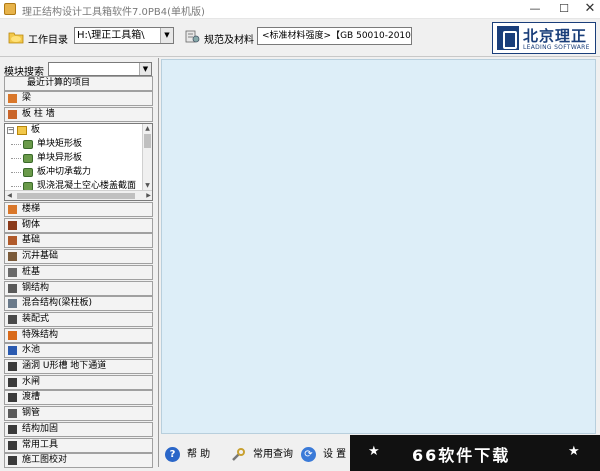  What do you see at coordinates (508, 38) in the screenshot?
I see `logo-mark-icon` at bounding box center [508, 38].